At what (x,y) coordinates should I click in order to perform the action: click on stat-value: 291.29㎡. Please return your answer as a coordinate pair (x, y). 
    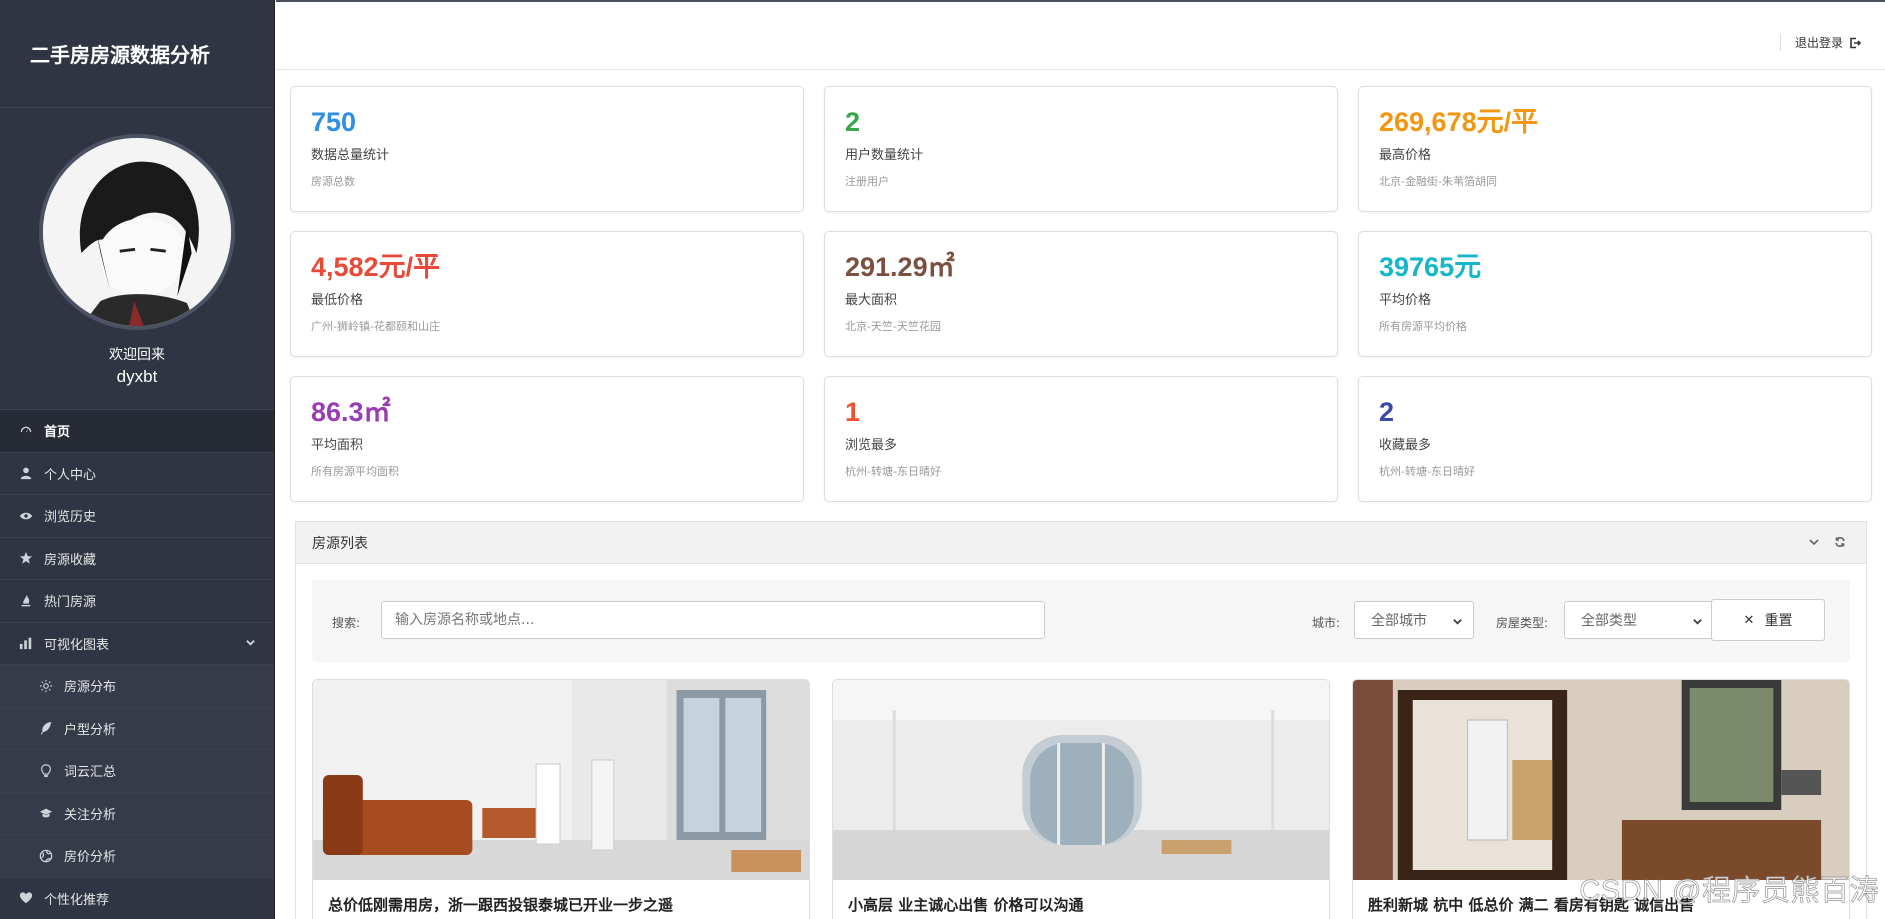
    Looking at the image, I should click on (900, 267).